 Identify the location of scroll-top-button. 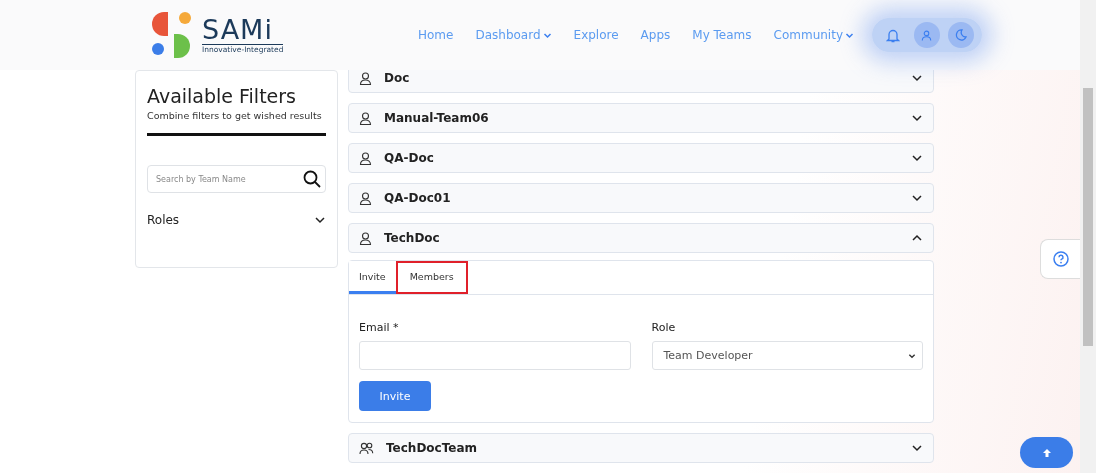
(1046, 452).